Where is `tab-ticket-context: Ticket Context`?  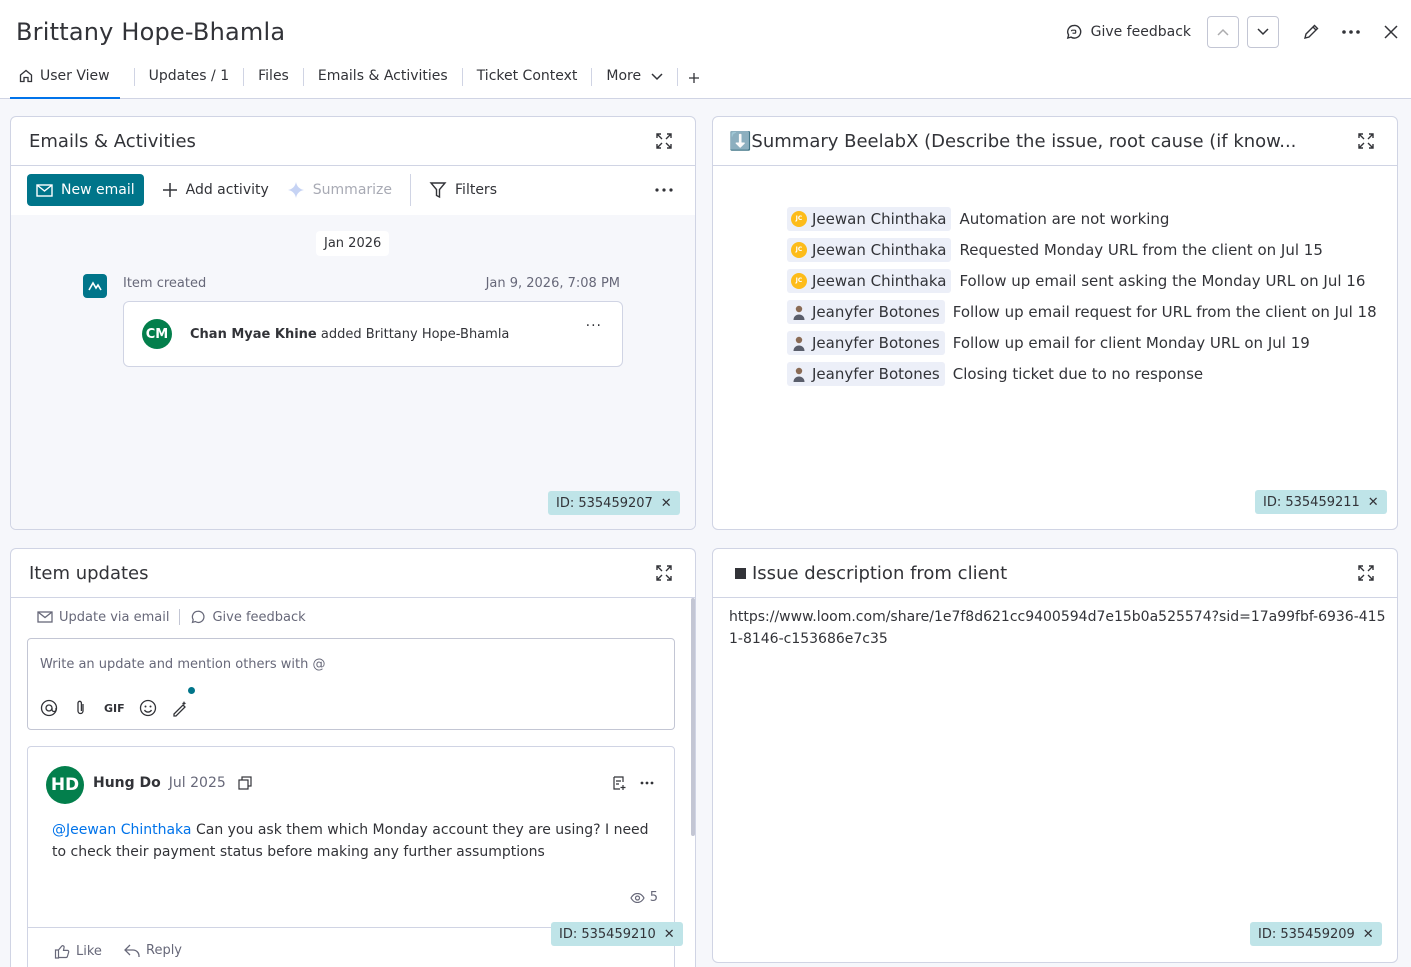 tab-ticket-context: Ticket Context is located at coordinates (527, 80).